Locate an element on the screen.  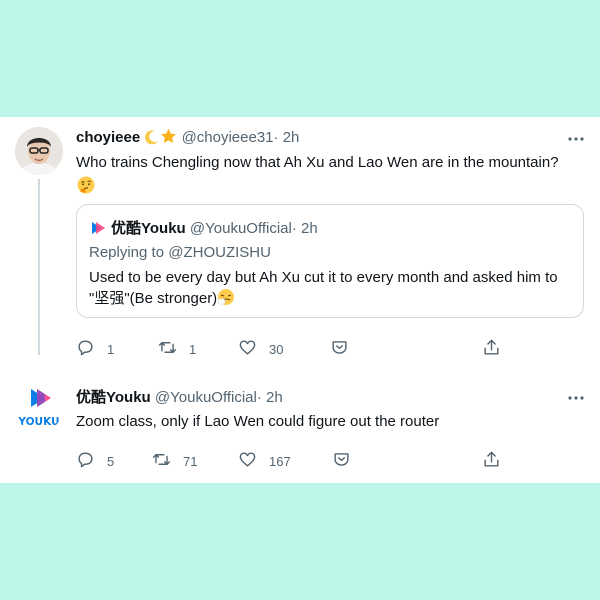
avatar-youku: YOUKU is located at coordinates (39, 408).